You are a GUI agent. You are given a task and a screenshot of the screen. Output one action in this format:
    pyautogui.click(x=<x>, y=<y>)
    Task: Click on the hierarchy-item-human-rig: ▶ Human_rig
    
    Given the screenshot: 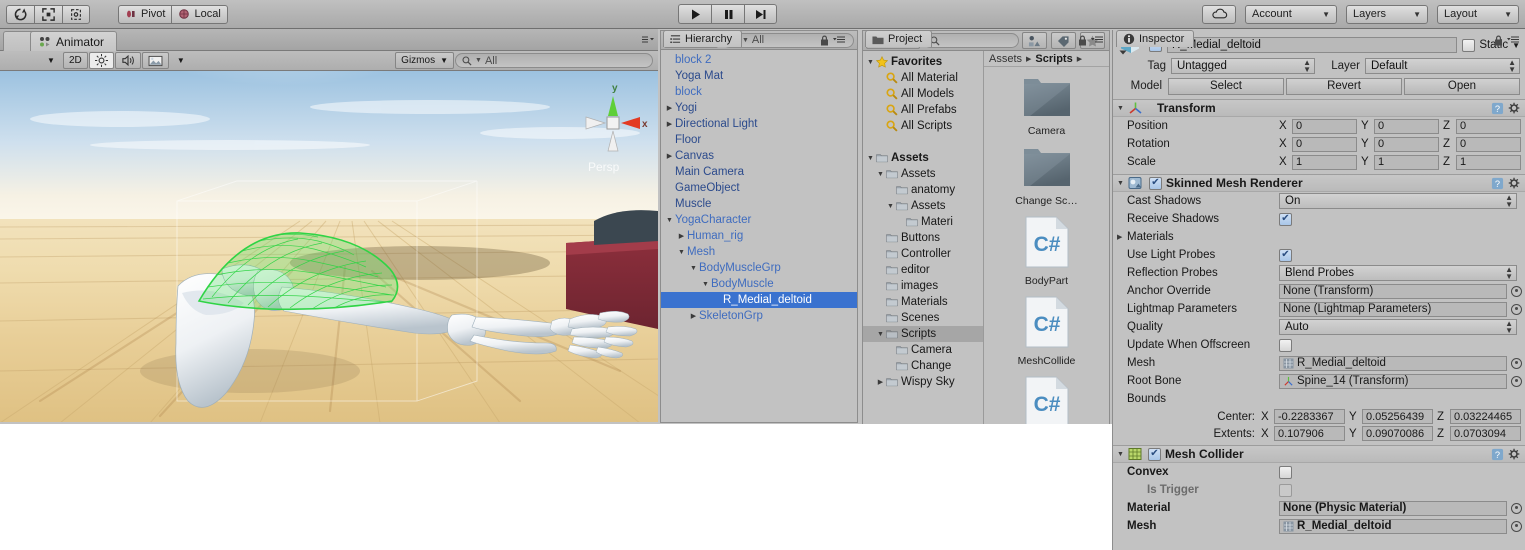 What is the action you would take?
    pyautogui.click(x=759, y=236)
    